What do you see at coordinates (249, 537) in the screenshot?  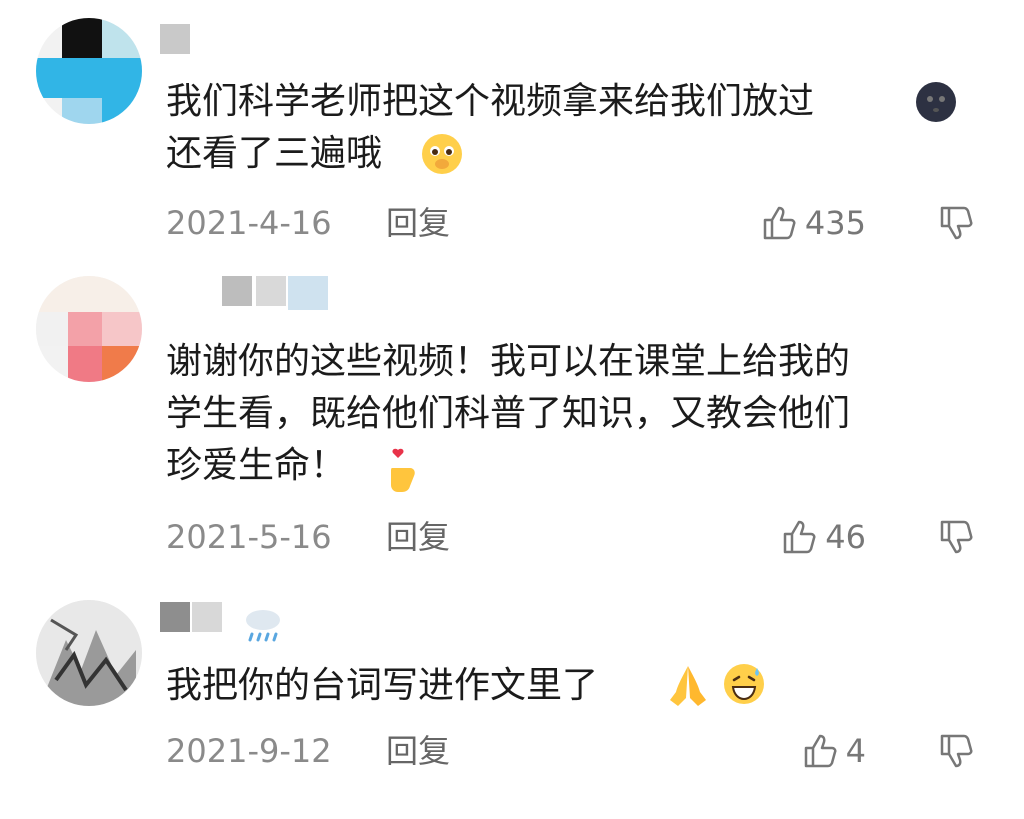 I see `comment-date: 2021-5-16` at bounding box center [249, 537].